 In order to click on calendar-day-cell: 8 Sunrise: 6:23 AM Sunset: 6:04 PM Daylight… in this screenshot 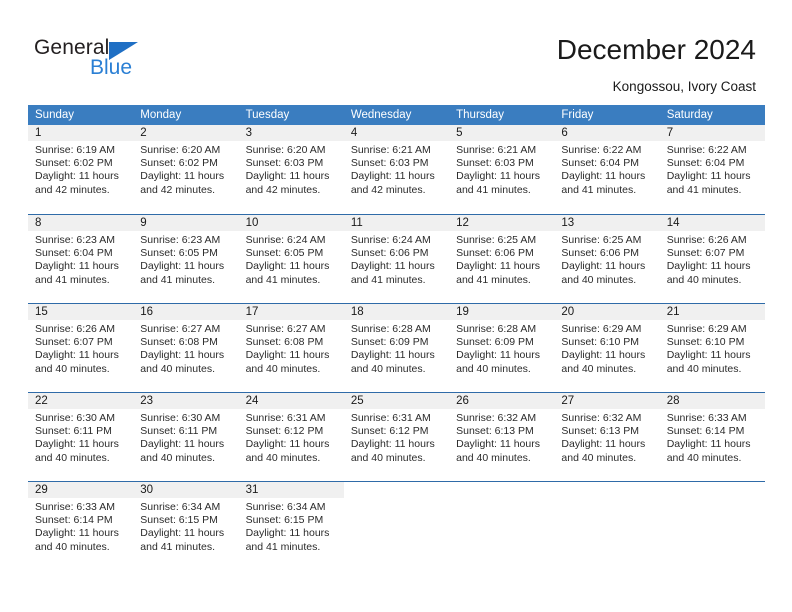, I will do `click(81, 259)`.